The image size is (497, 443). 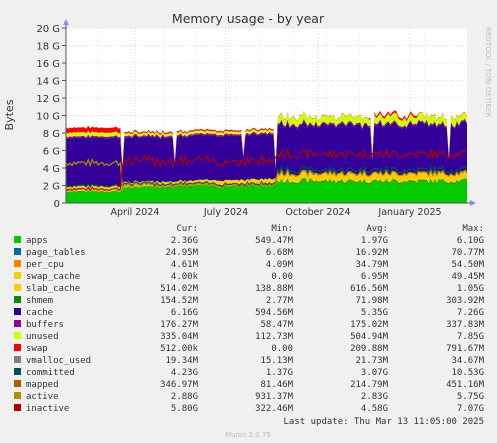 I want to click on legend-swatch-unused, so click(x=17, y=335).